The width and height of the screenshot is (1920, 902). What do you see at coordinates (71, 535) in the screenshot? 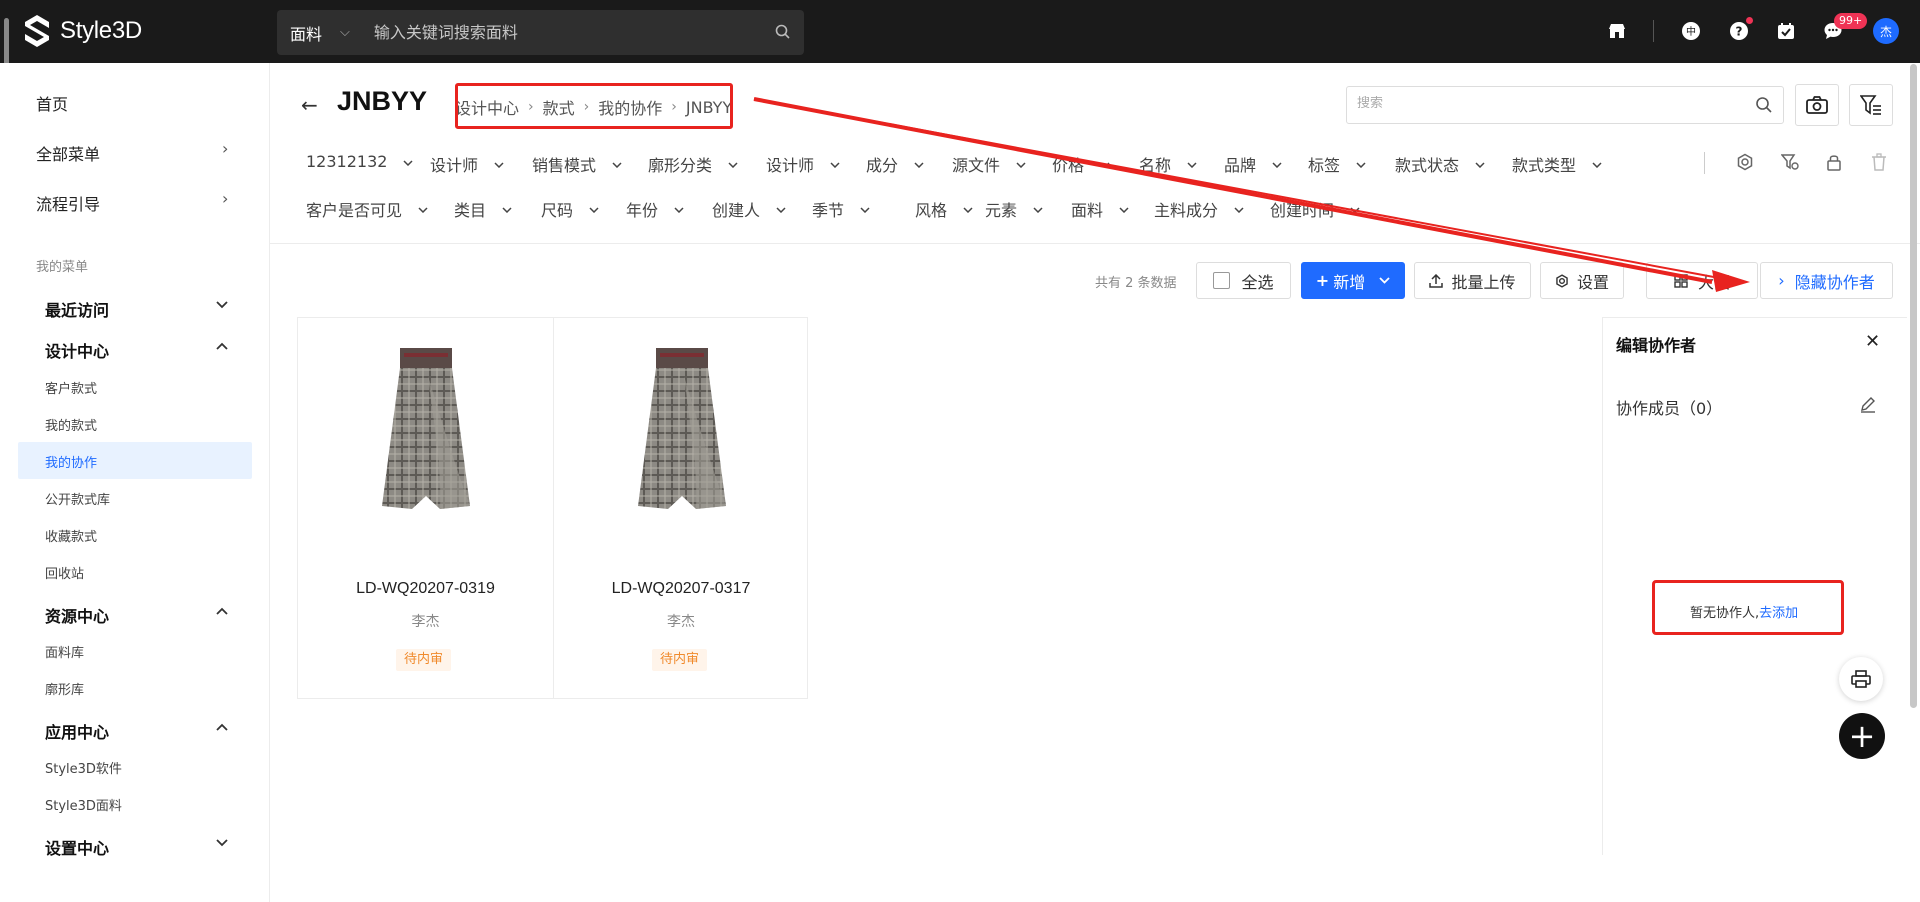
I see `sidebar-item-favorite-styles: 收藏款式` at bounding box center [71, 535].